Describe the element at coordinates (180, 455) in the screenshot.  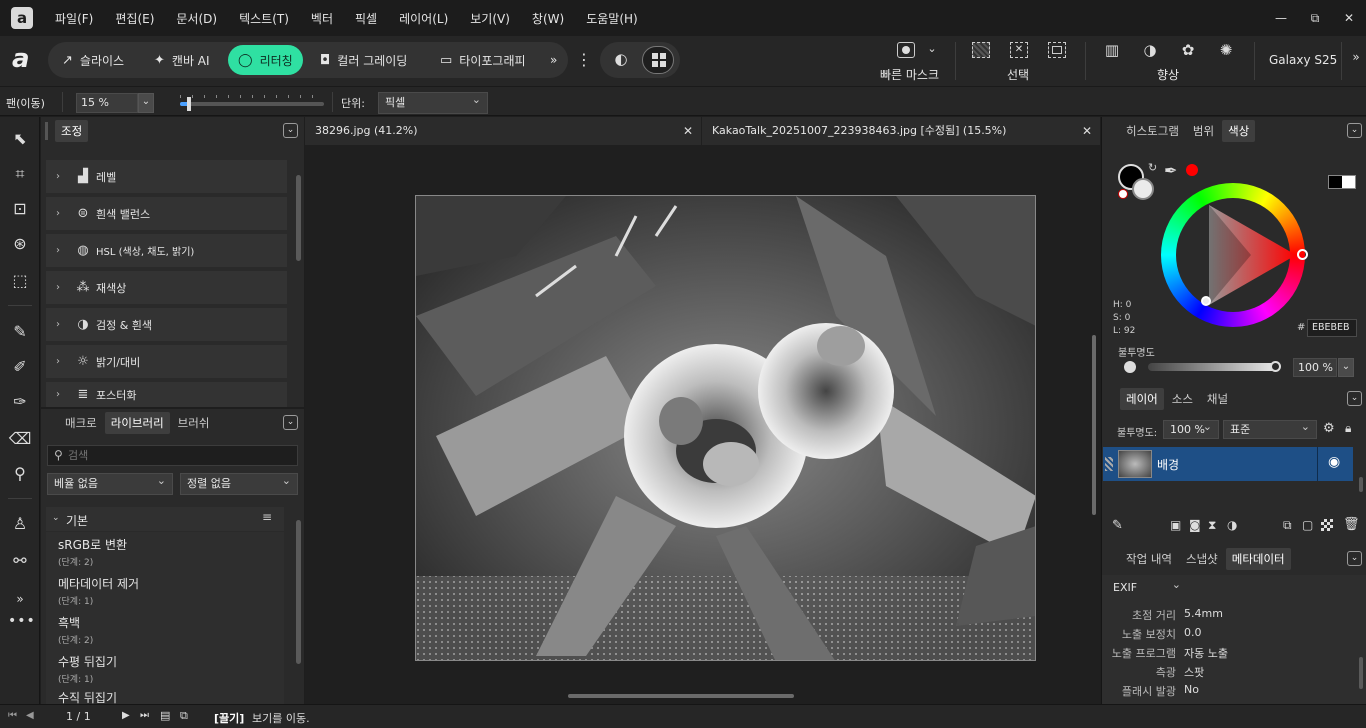
I see `search-input` at that location.